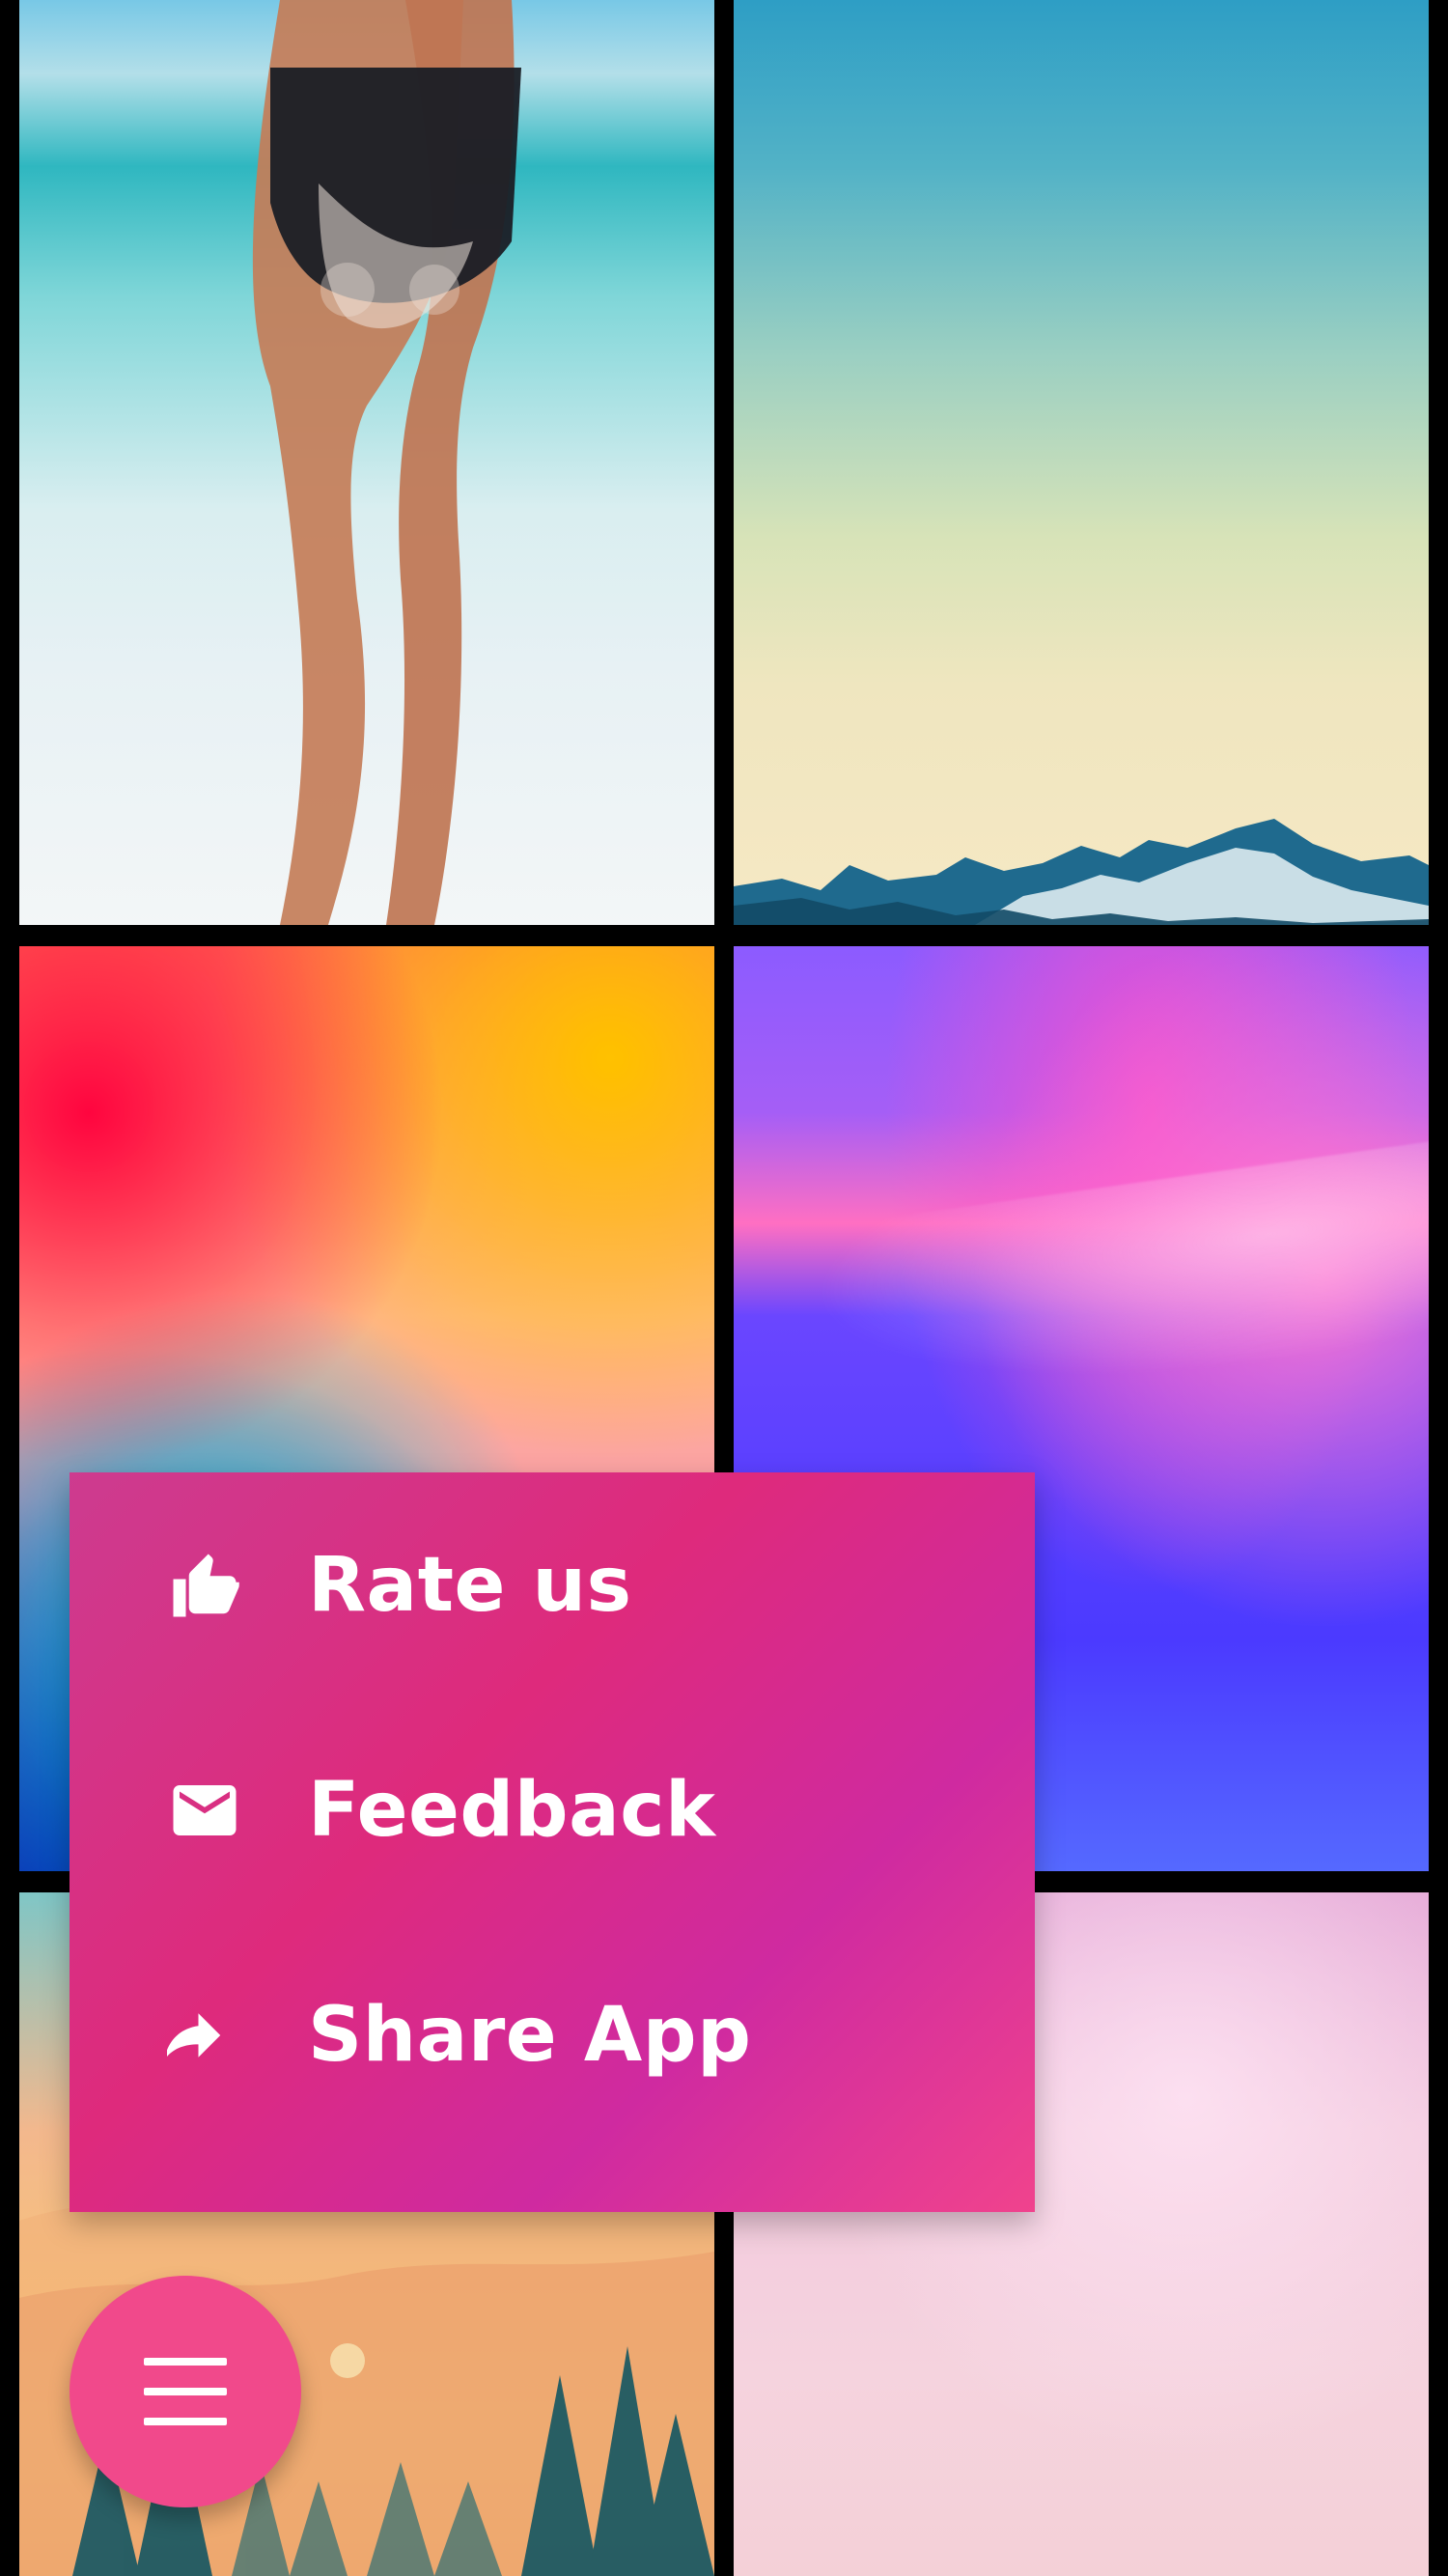  Describe the element at coordinates (1081, 872) in the screenshot. I see `mountain-range` at that location.